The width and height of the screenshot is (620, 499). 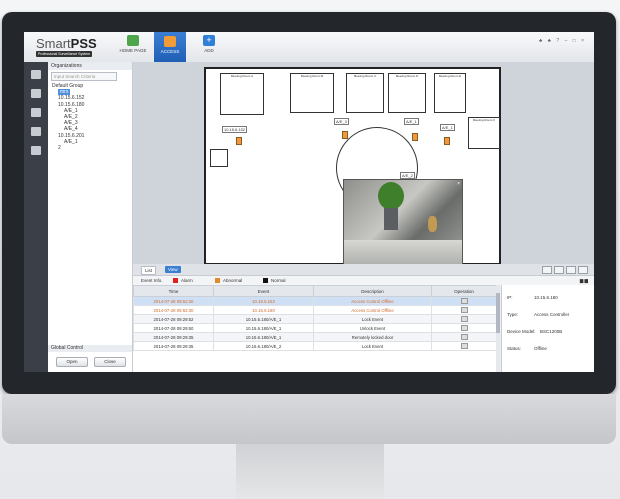 What do you see at coordinates (546, 297) in the screenshot?
I see `ip-value: 10.15.6.180` at bounding box center [546, 297].